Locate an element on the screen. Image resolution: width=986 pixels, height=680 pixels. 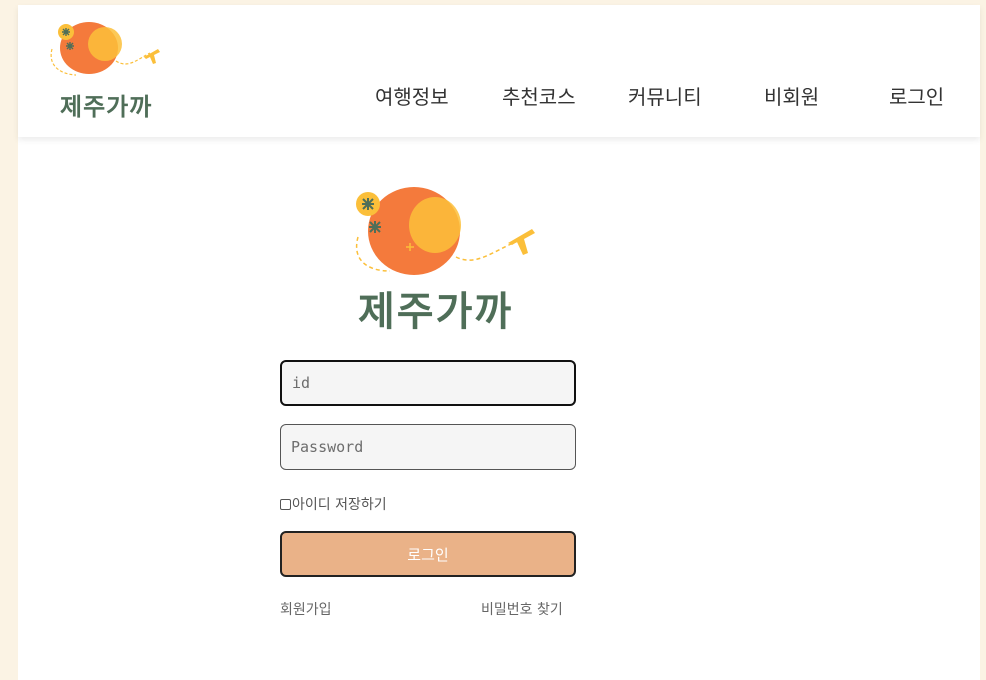
password-input is located at coordinates (428, 447).